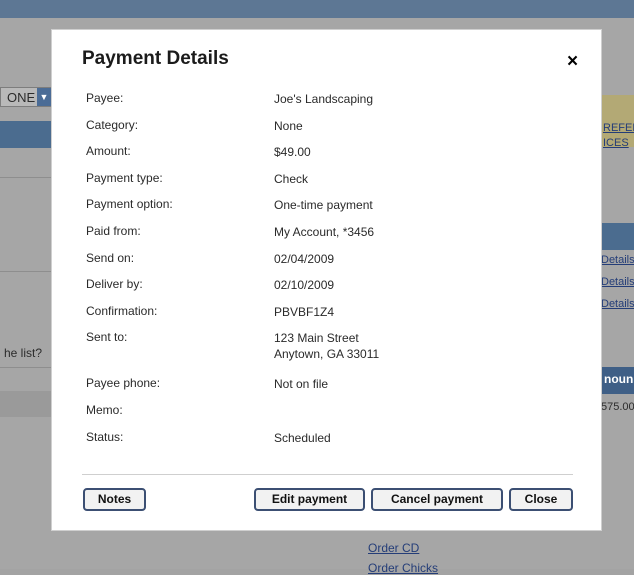 The width and height of the screenshot is (634, 575). I want to click on dialog-title: Payment Details, so click(155, 58).